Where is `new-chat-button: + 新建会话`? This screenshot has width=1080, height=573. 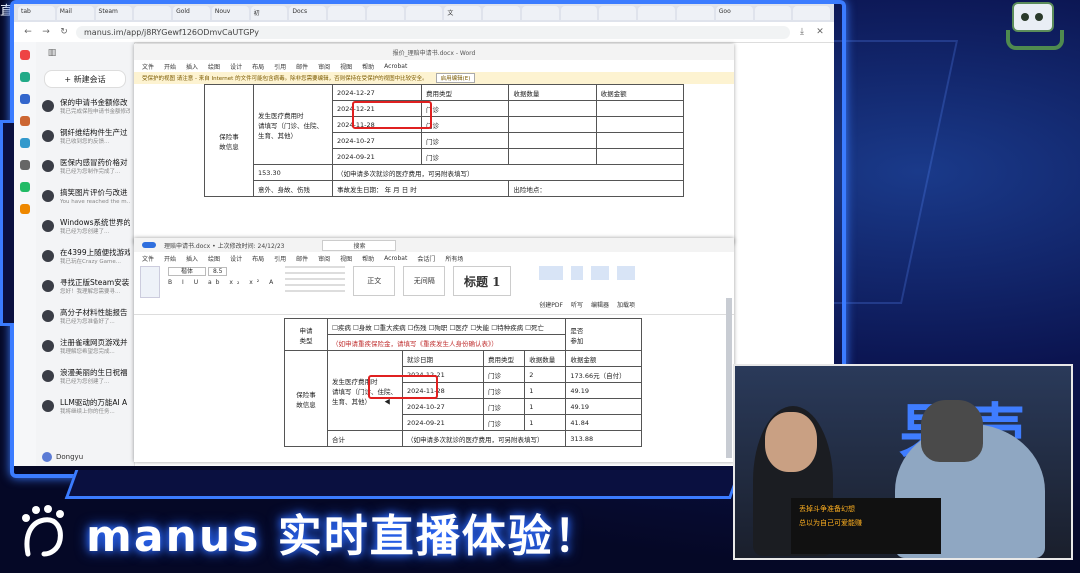
new-chat-button: + 新建会话 is located at coordinates (85, 79).